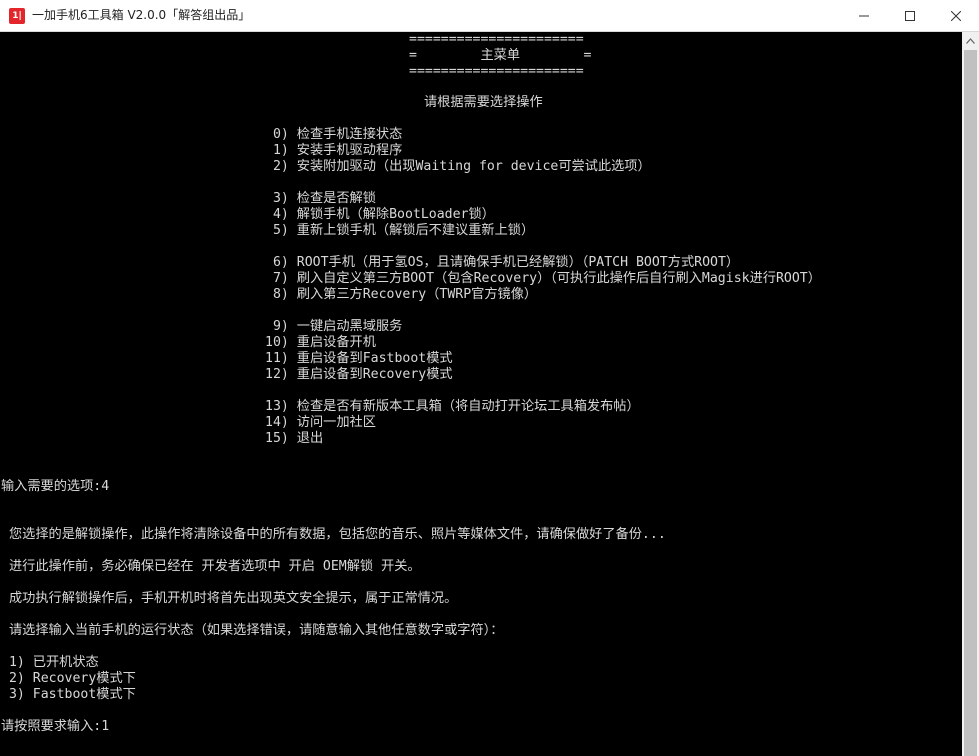  What do you see at coordinates (483, 102) in the screenshot?
I see `menu-heading: 请根据需要选择操作` at bounding box center [483, 102].